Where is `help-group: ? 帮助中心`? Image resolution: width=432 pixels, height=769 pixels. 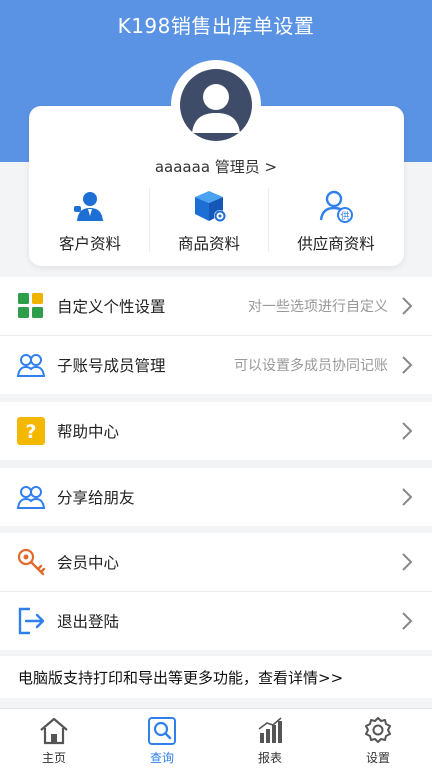 help-group: ? 帮助中心 is located at coordinates (216, 431).